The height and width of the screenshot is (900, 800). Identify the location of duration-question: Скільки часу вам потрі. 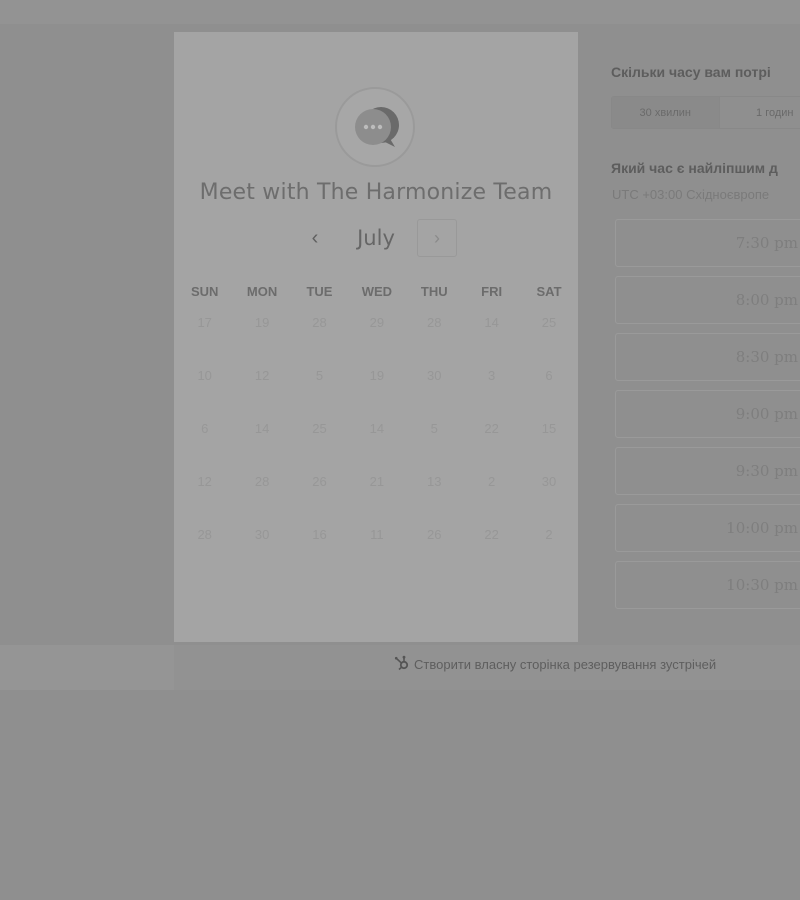
(691, 72).